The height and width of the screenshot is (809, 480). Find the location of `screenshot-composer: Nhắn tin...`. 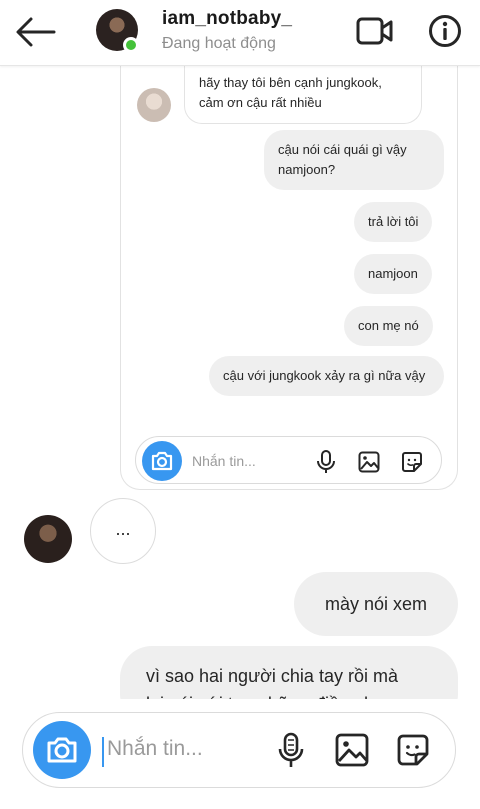

screenshot-composer: Nhắn tin... is located at coordinates (288, 460).